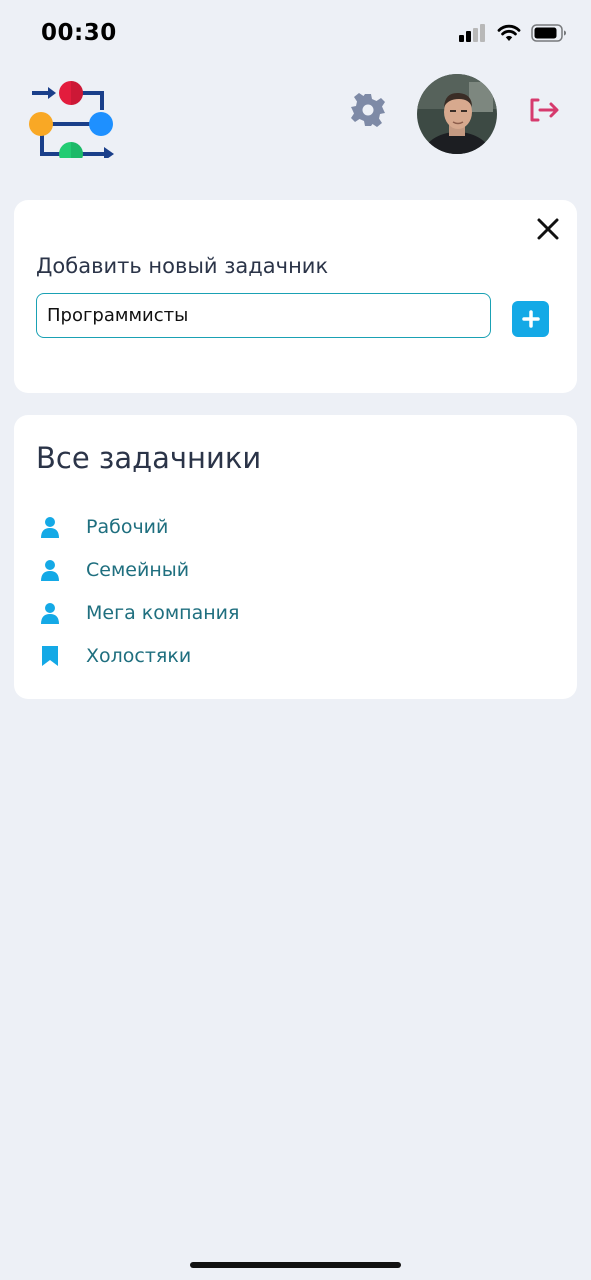  I want to click on taskbook-item-label: Холостяки, so click(139, 655).